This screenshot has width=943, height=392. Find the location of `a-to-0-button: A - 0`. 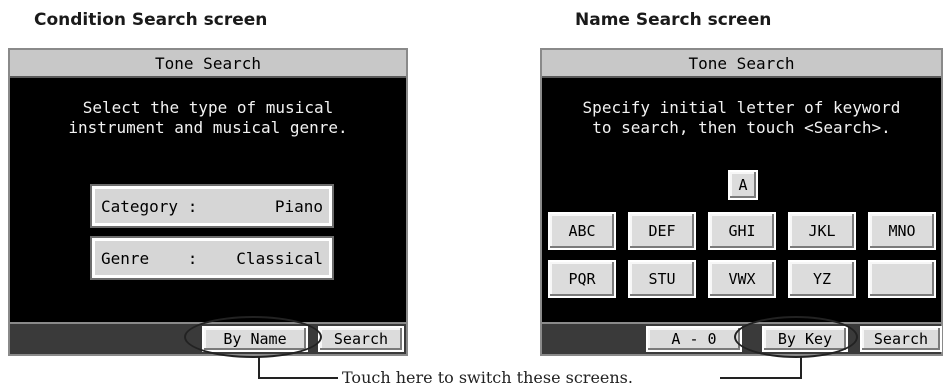

a-to-0-button: A - 0 is located at coordinates (694, 339).